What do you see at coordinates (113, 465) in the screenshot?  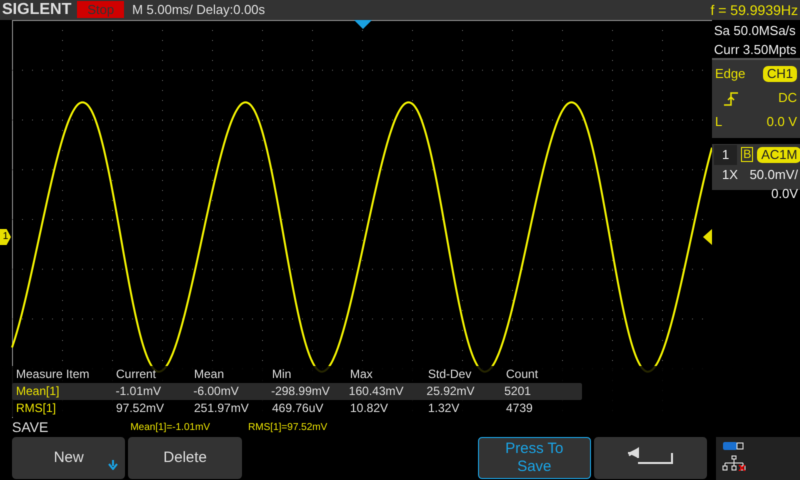 I see `down-arrow-icon` at bounding box center [113, 465].